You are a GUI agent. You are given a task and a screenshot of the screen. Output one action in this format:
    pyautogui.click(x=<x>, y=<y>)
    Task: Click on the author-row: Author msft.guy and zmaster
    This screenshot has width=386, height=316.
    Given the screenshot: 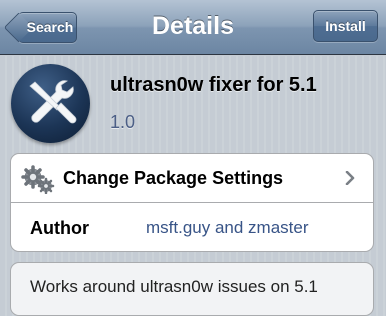 What is the action you would take?
    pyautogui.click(x=192, y=227)
    